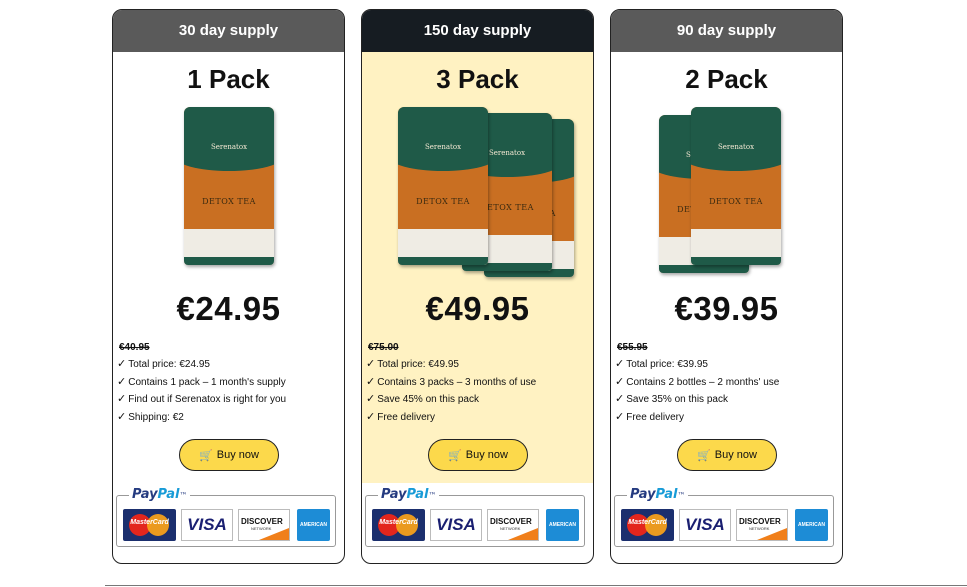 The height and width of the screenshot is (587, 967). Describe the element at coordinates (207, 399) in the screenshot. I see `feature-text: Find out if Serenatox is right for you` at that location.